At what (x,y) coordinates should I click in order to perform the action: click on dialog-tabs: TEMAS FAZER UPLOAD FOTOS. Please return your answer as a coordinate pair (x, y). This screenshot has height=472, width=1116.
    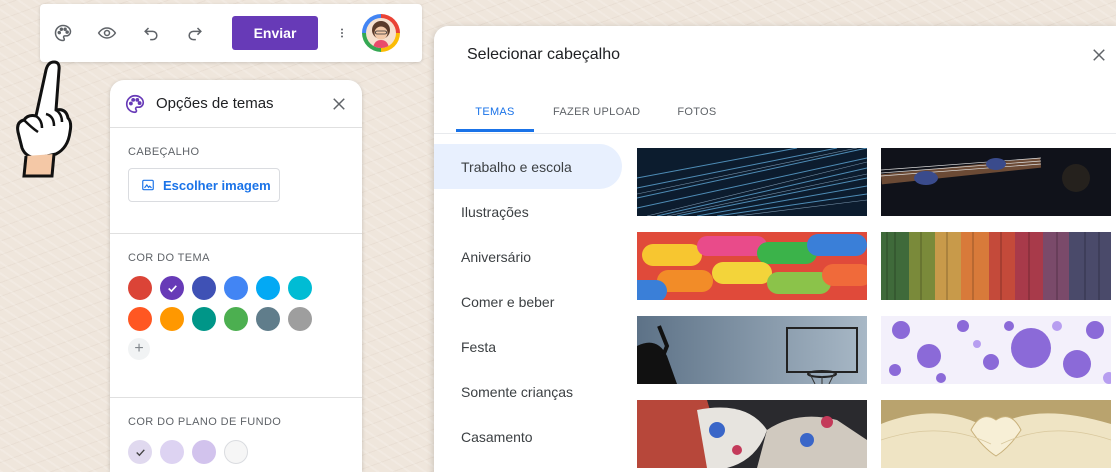
    Looking at the image, I should click on (586, 117).